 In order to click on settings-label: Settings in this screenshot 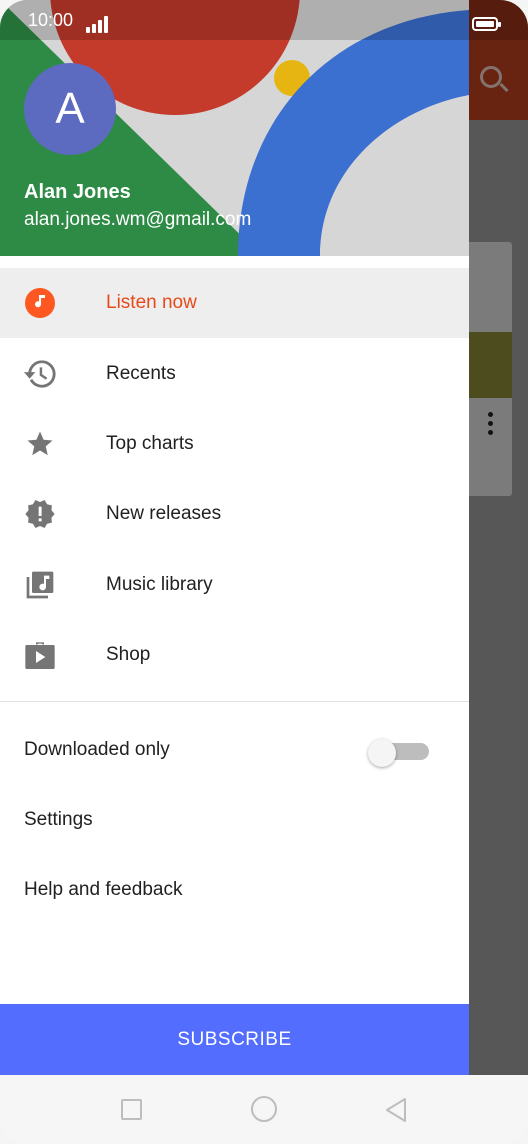, I will do `click(58, 819)`.